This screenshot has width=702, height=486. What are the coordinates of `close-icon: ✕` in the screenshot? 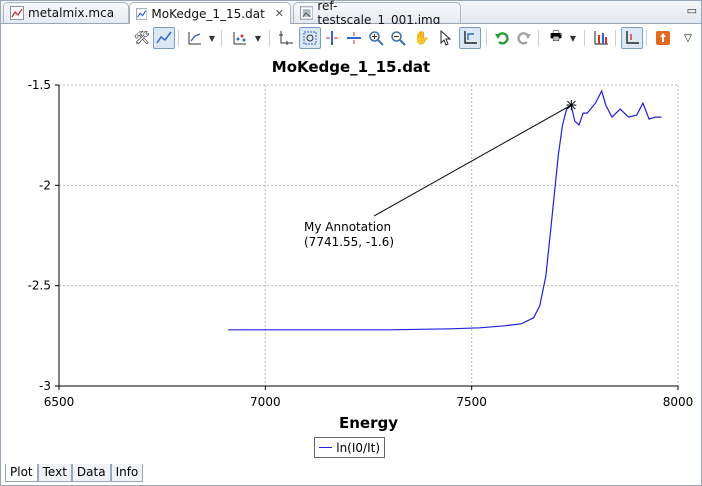 It's located at (279, 13).